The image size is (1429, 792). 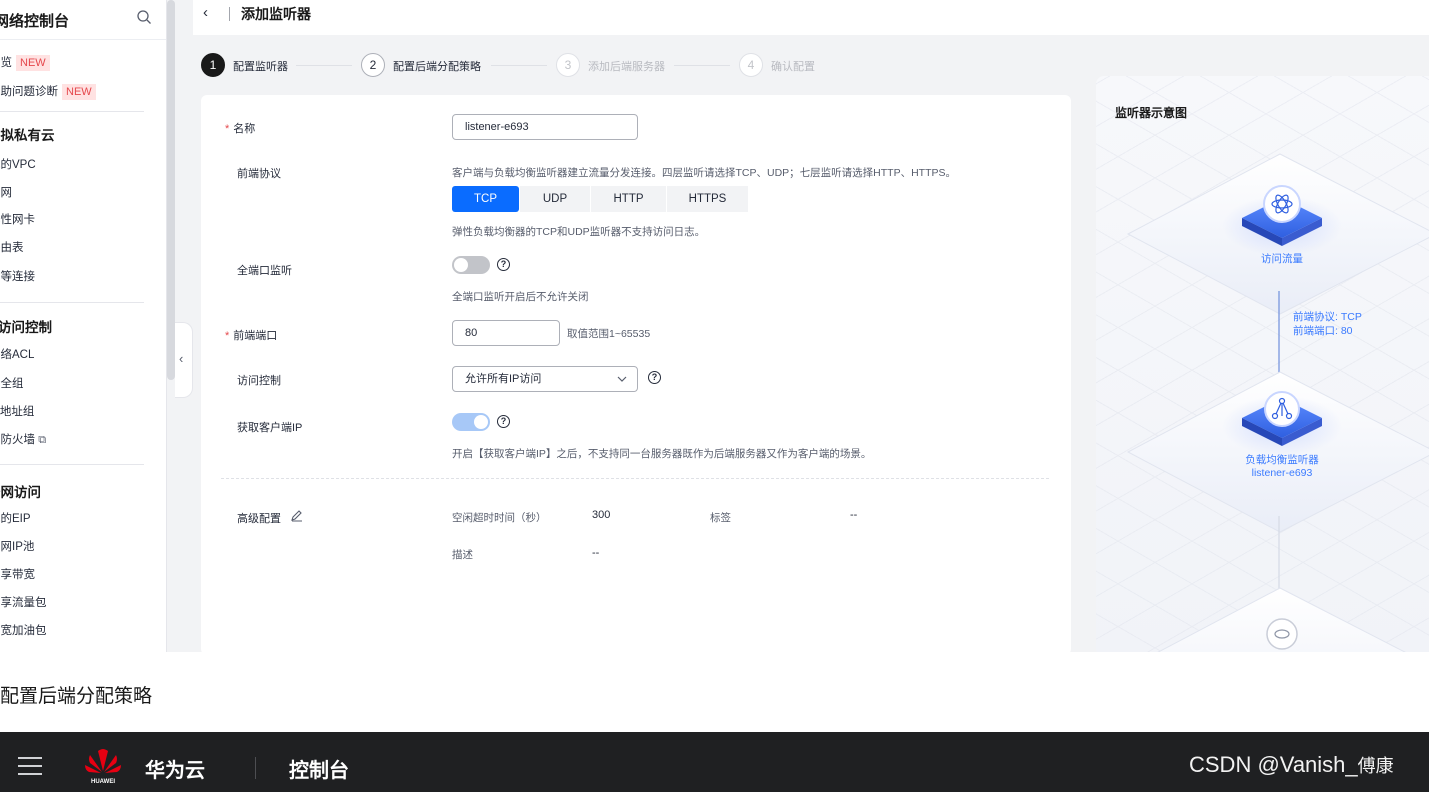 I want to click on sidebar-item-bandwidth-addon: 带宽加油包, so click(x=23, y=631).